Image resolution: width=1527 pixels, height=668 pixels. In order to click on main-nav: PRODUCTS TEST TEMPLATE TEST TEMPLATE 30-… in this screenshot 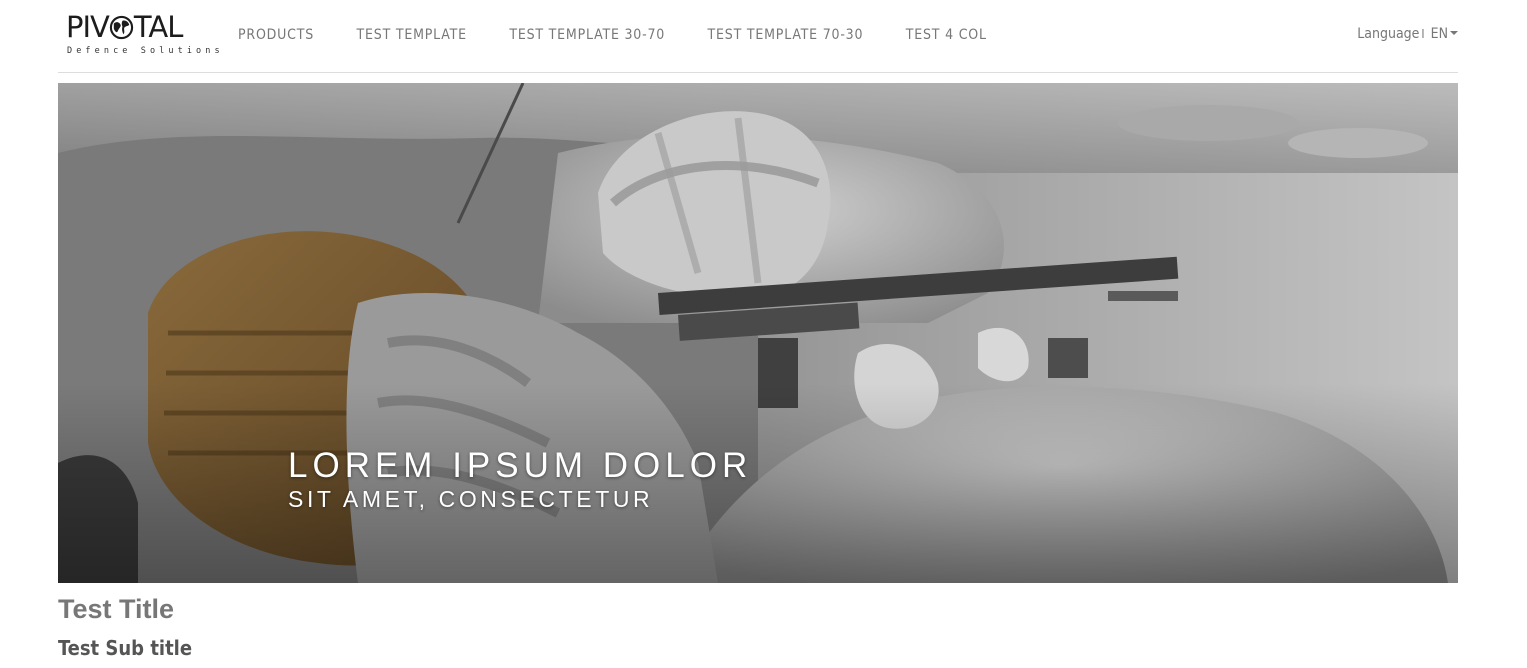, I will do `click(631, 35)`.